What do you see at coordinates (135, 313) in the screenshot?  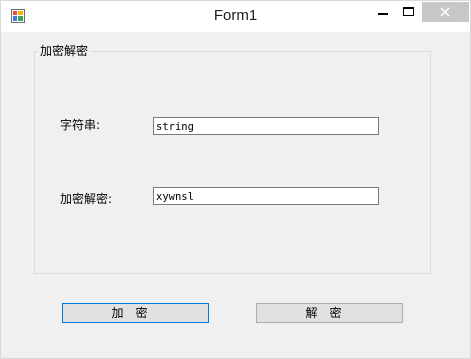 I see `encrypt-button: 加密` at bounding box center [135, 313].